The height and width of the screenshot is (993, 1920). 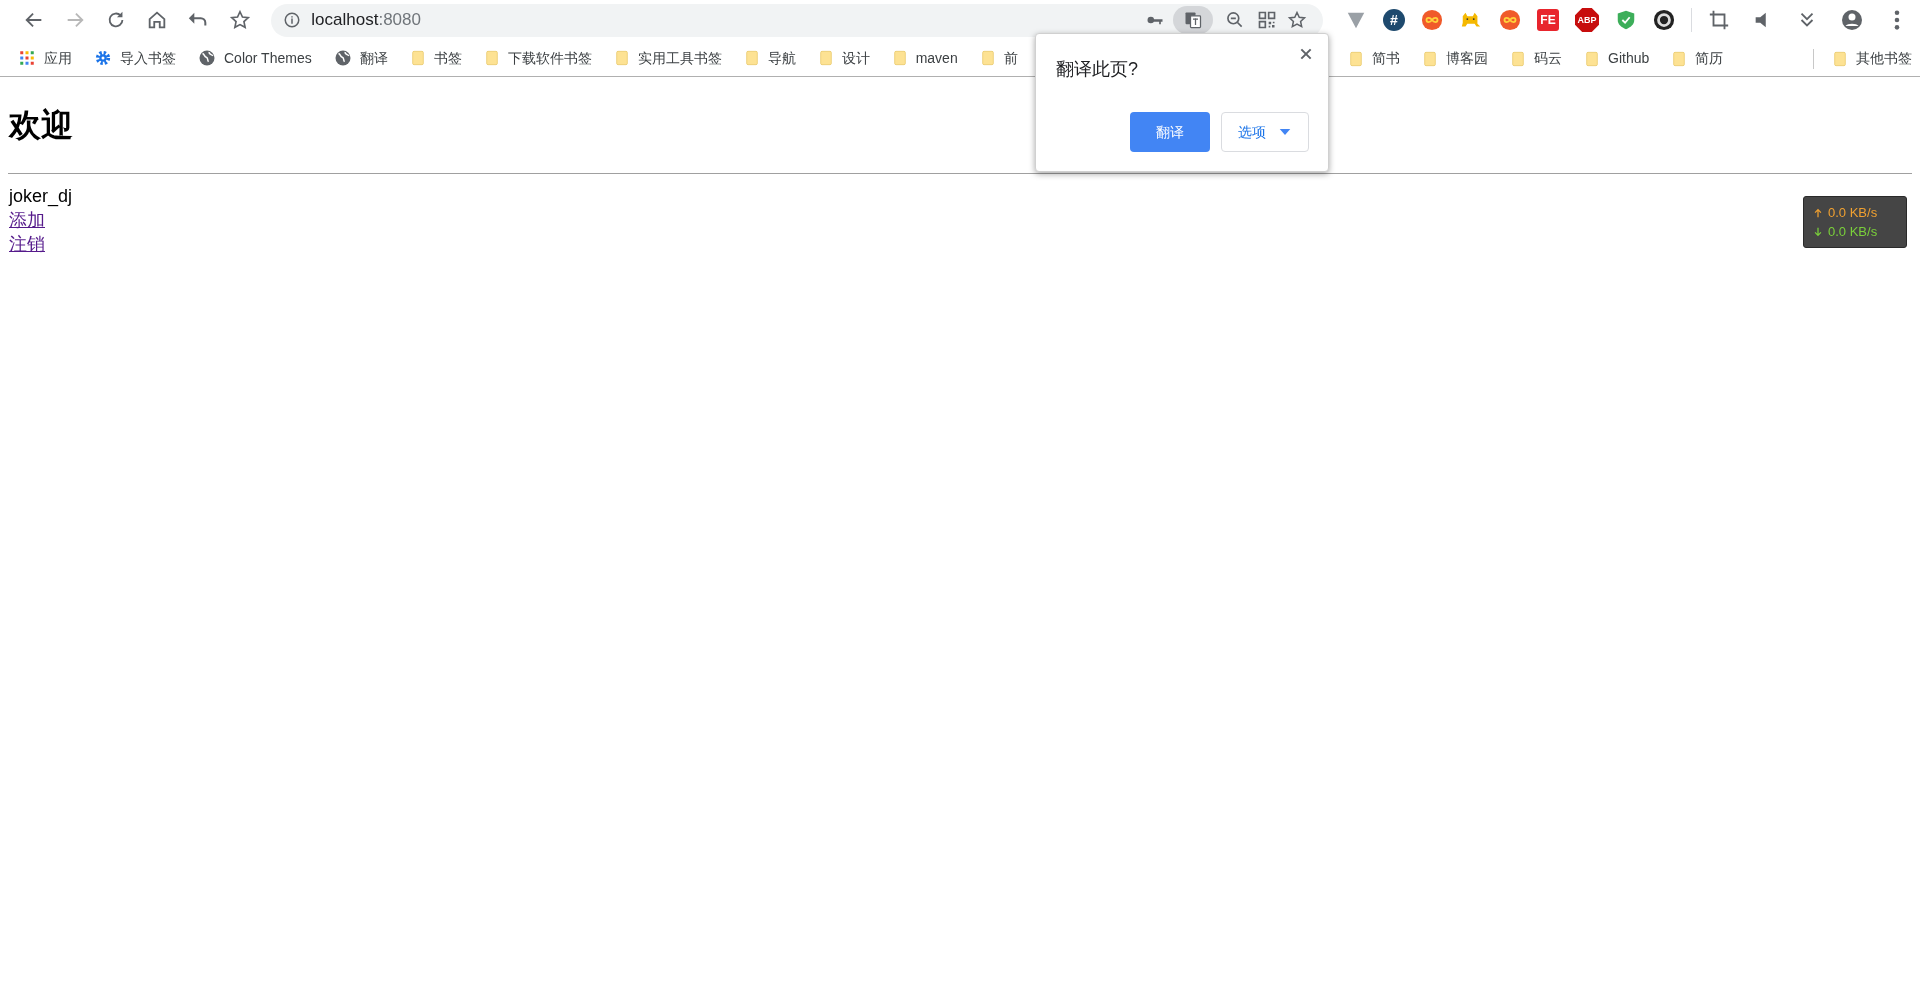 I want to click on translate-button, so click(x=1193, y=20).